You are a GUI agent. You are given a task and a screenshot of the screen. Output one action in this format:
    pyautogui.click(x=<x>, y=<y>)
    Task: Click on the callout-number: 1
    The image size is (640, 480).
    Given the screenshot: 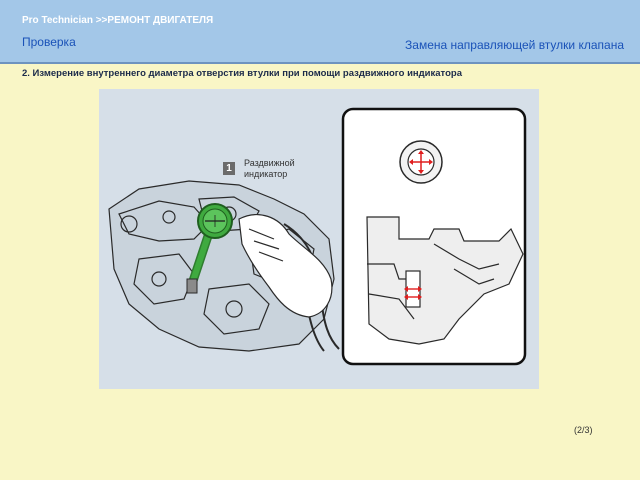 What is the action you would take?
    pyautogui.click(x=229, y=168)
    